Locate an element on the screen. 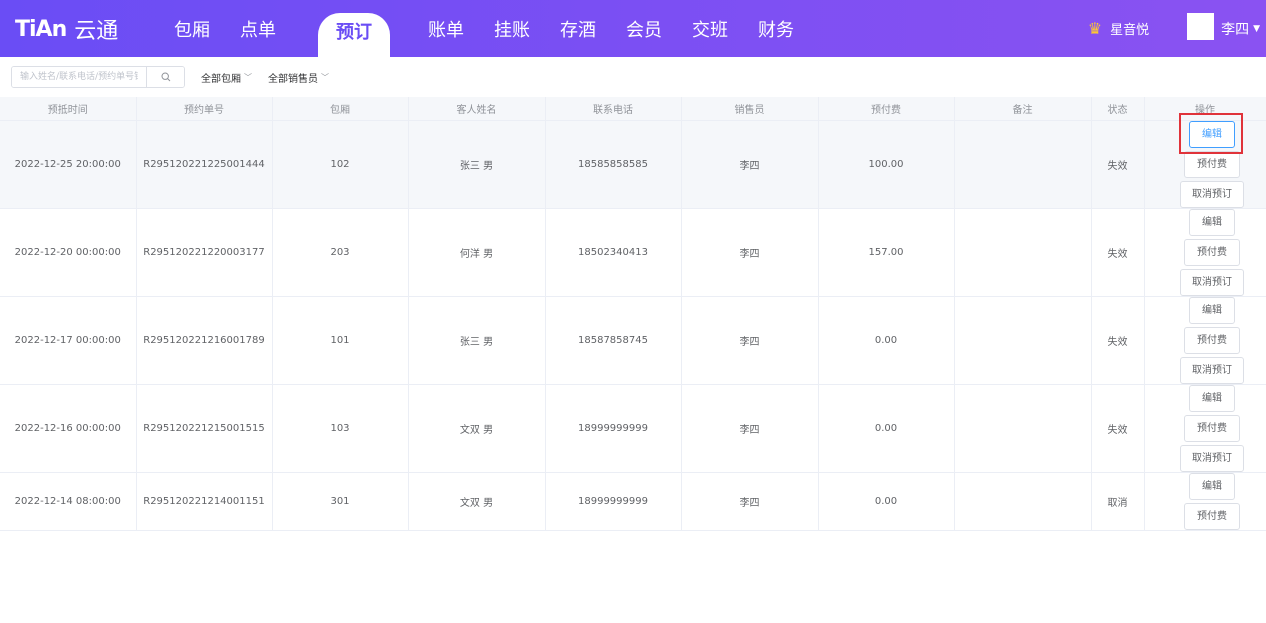  chevron-down-icon: ﹀ is located at coordinates (248, 77).